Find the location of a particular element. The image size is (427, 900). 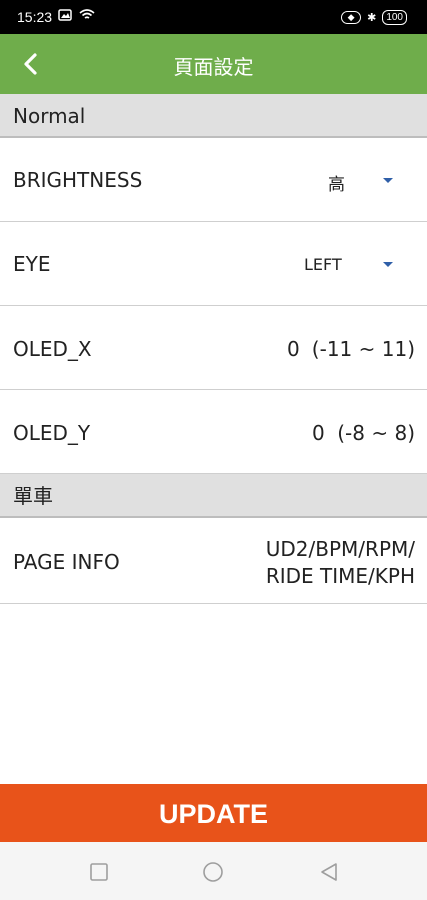

brightness-value: 高 is located at coordinates (336, 185).